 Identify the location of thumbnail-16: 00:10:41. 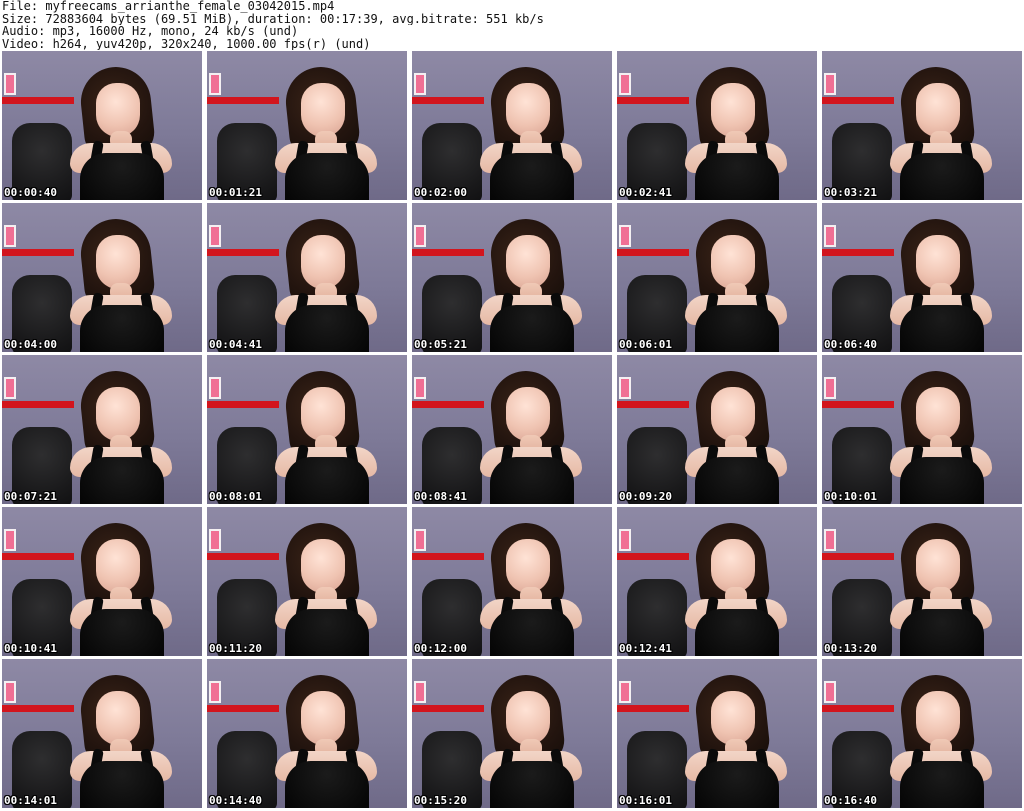
(102, 581).